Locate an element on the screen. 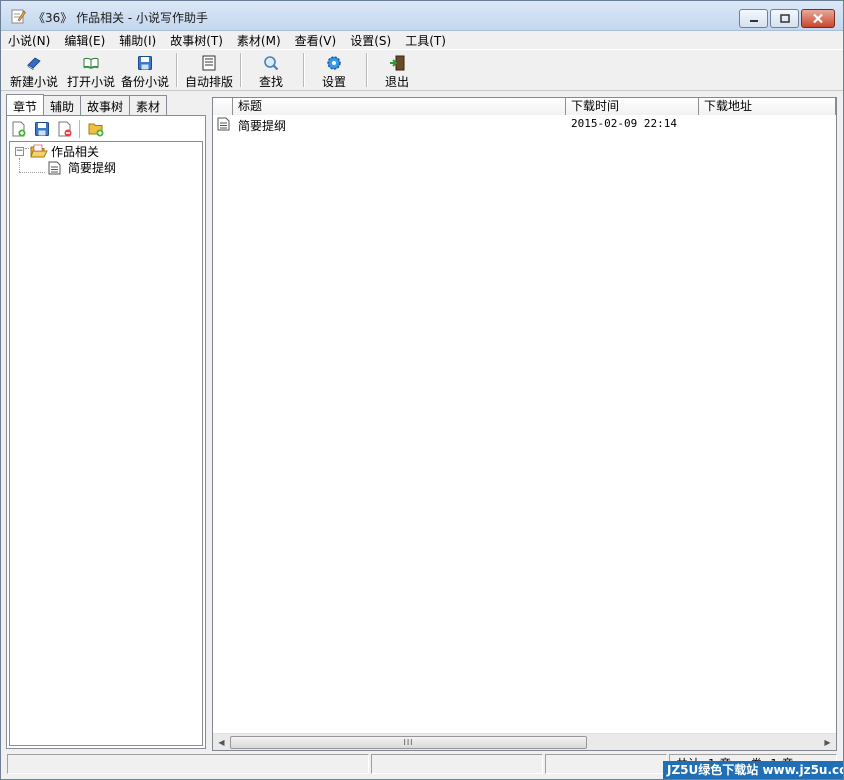  tree-node-root: − 作品相关 is located at coordinates (57, 151).